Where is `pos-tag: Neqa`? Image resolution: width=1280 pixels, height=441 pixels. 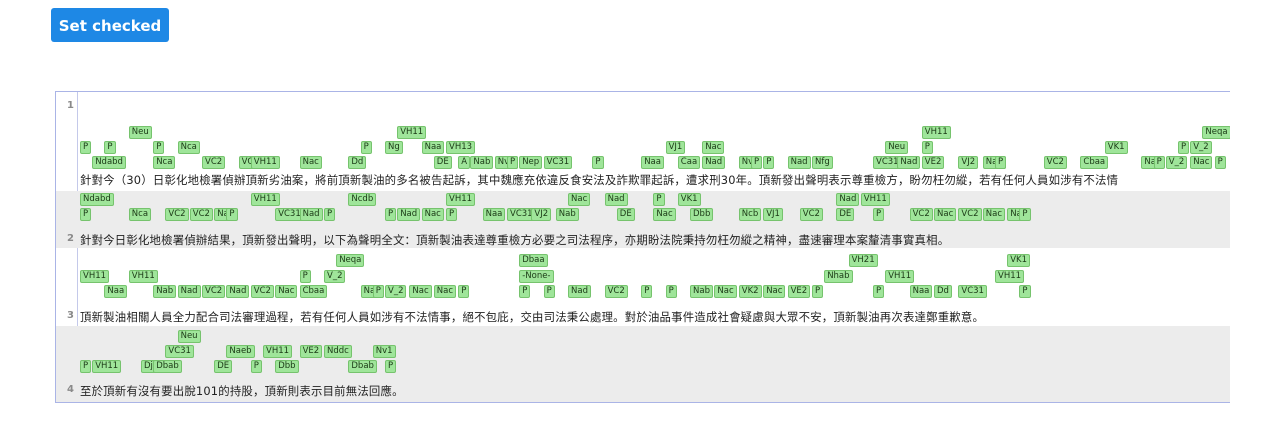
pos-tag: Neqa is located at coordinates (1216, 132).